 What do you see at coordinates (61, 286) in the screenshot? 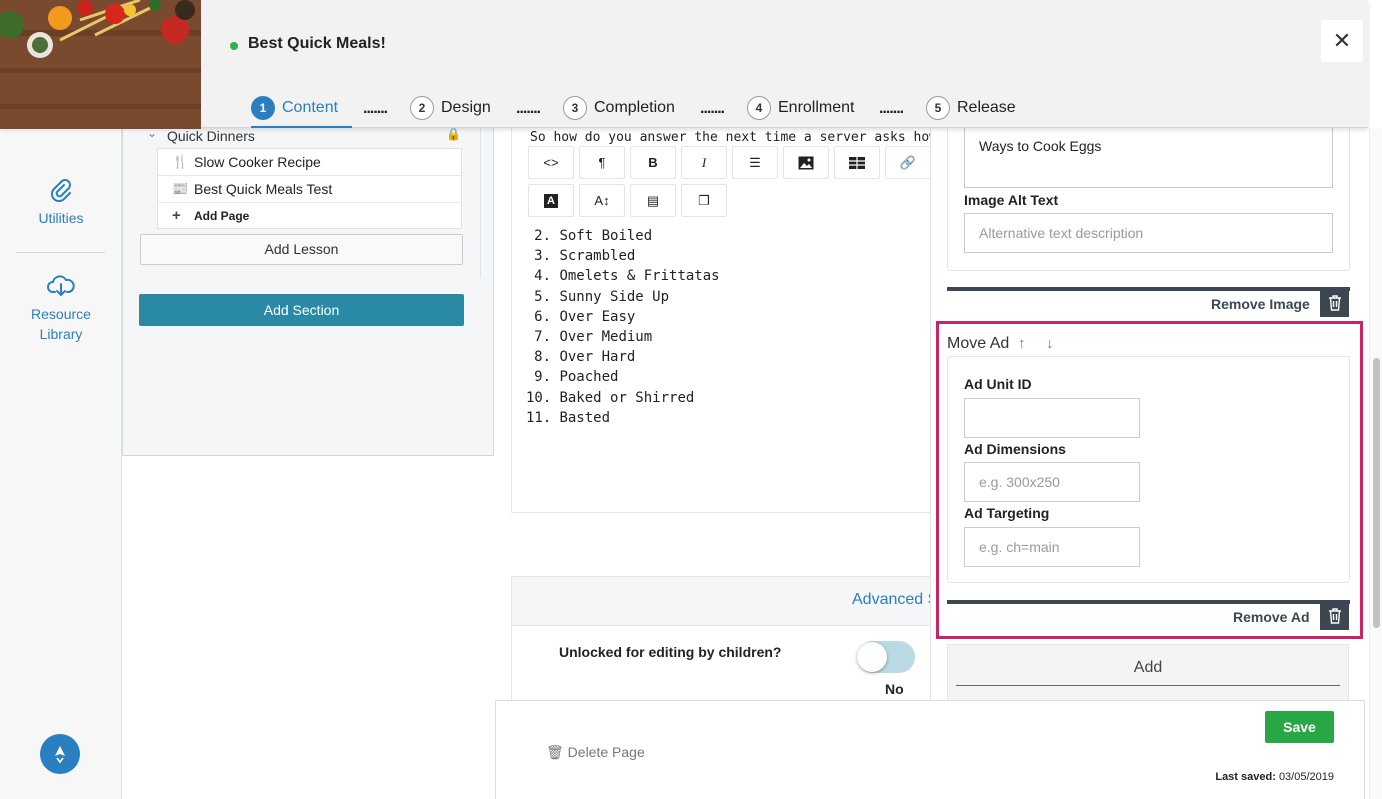
I see `cloud-download-icon` at bounding box center [61, 286].